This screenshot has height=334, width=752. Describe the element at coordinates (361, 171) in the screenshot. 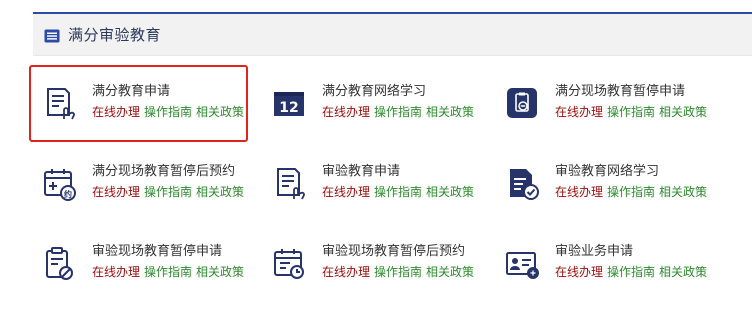

I see `service-name: 审验教育申请` at that location.